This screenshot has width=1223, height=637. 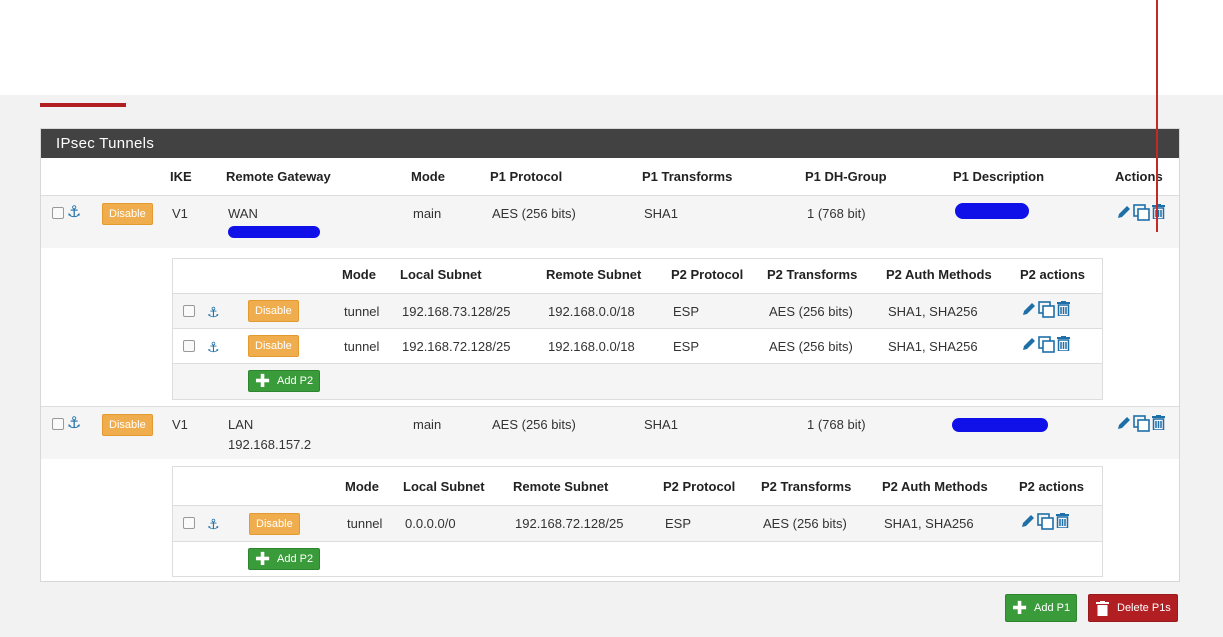 I want to click on redacted-description, so click(x=992, y=211).